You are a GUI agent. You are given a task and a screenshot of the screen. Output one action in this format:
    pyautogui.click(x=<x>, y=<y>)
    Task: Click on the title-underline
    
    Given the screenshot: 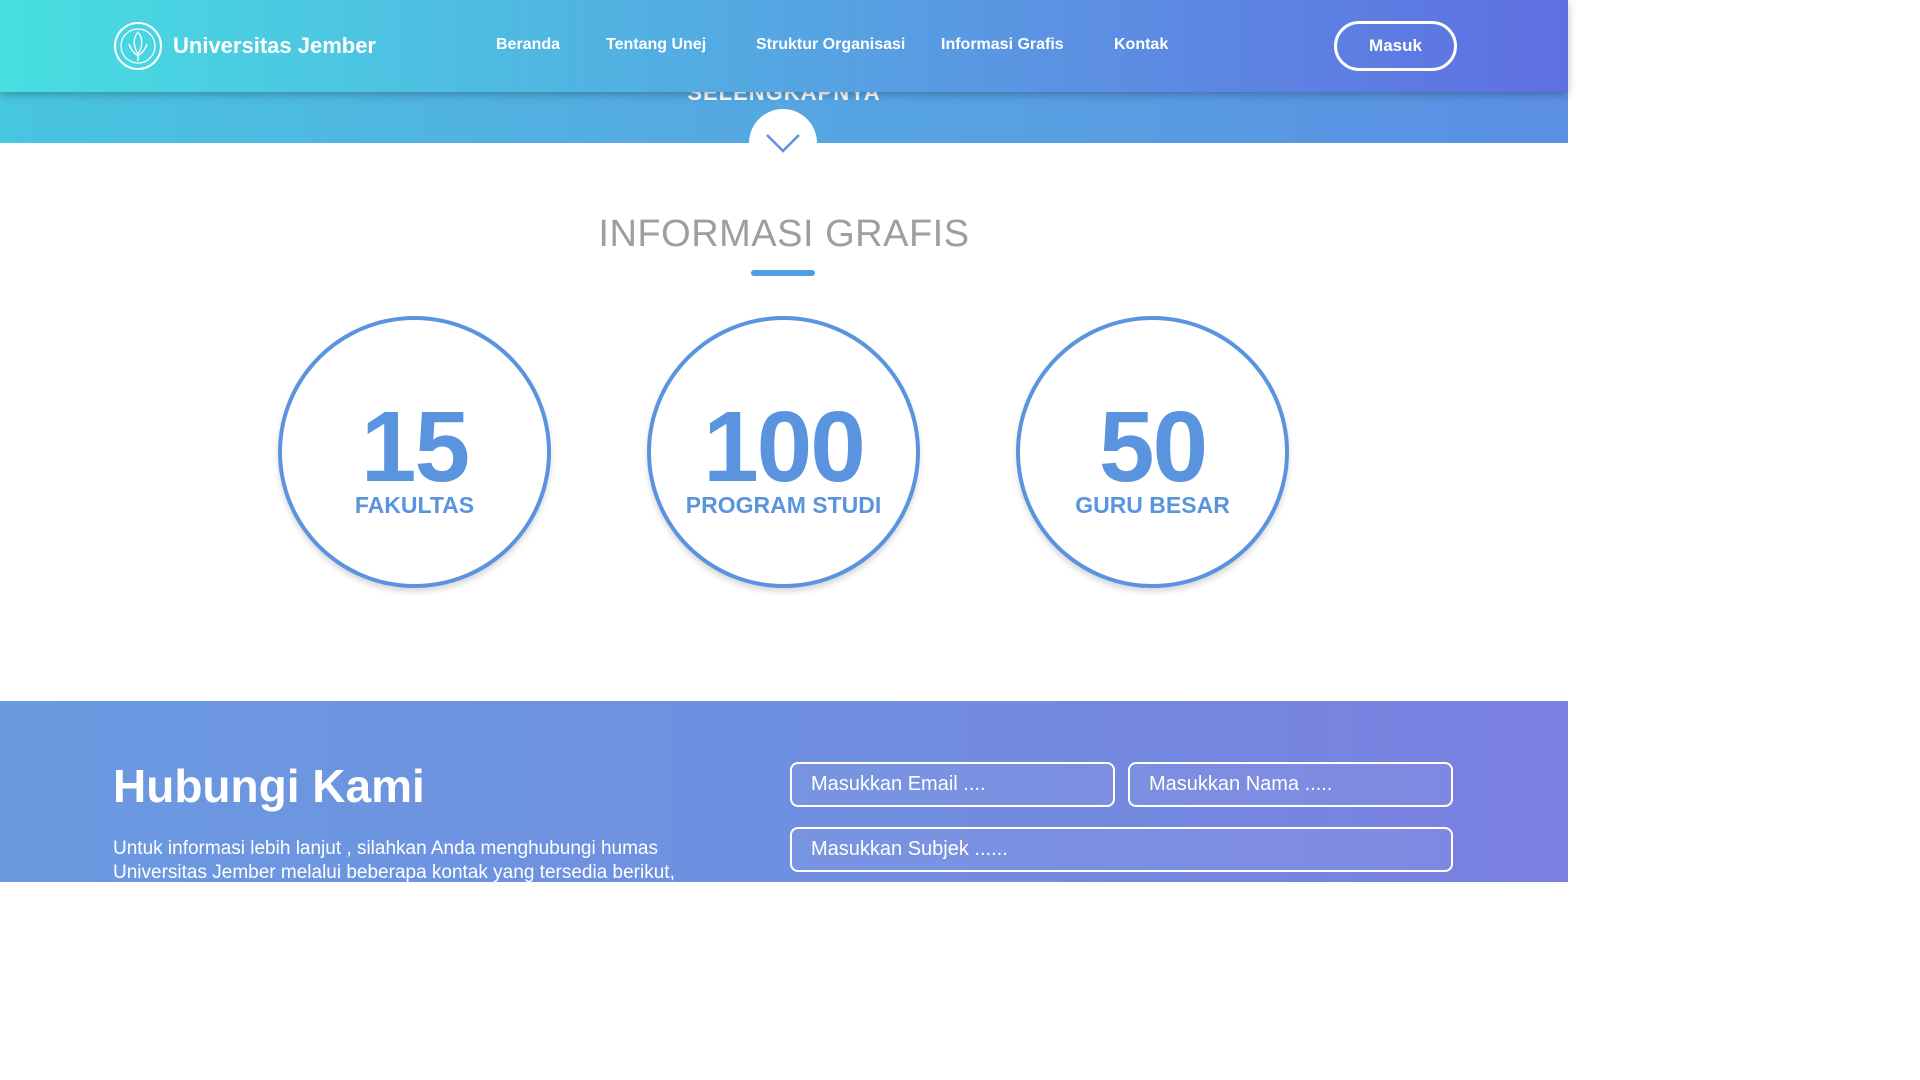 What is the action you would take?
    pyautogui.click(x=783, y=273)
    